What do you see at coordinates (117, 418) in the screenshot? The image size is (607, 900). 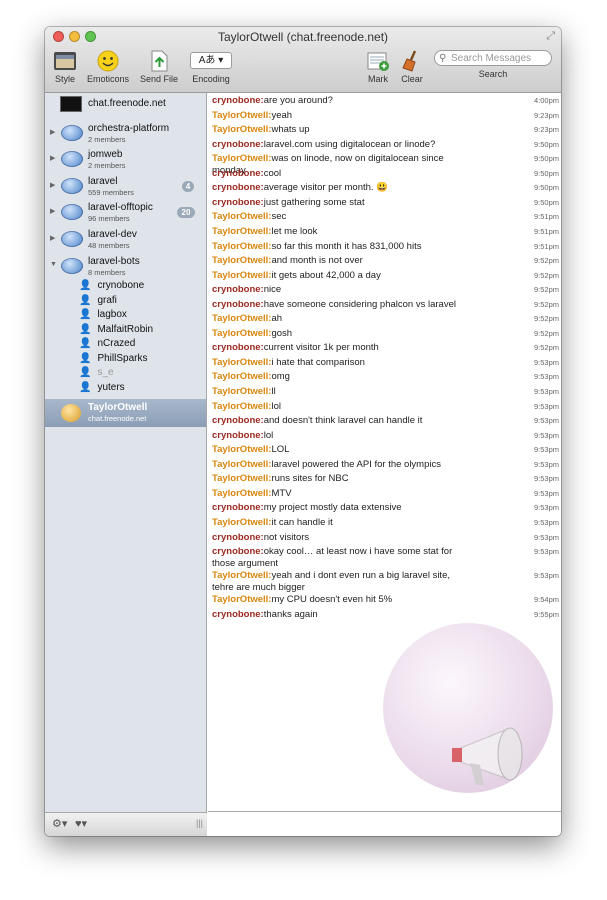 I see `query-server-name: chat.freenode.net` at bounding box center [117, 418].